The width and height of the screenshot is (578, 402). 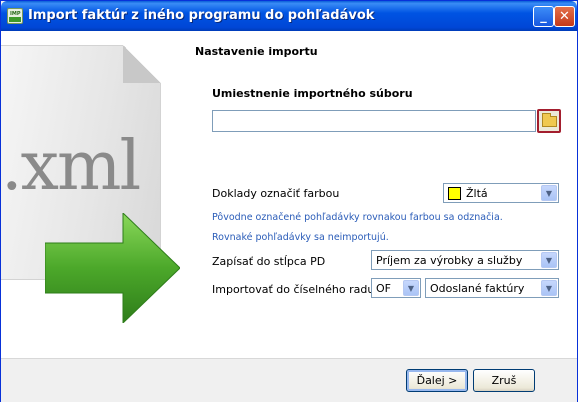 I want to click on app-icon: IMP, so click(x=15, y=16).